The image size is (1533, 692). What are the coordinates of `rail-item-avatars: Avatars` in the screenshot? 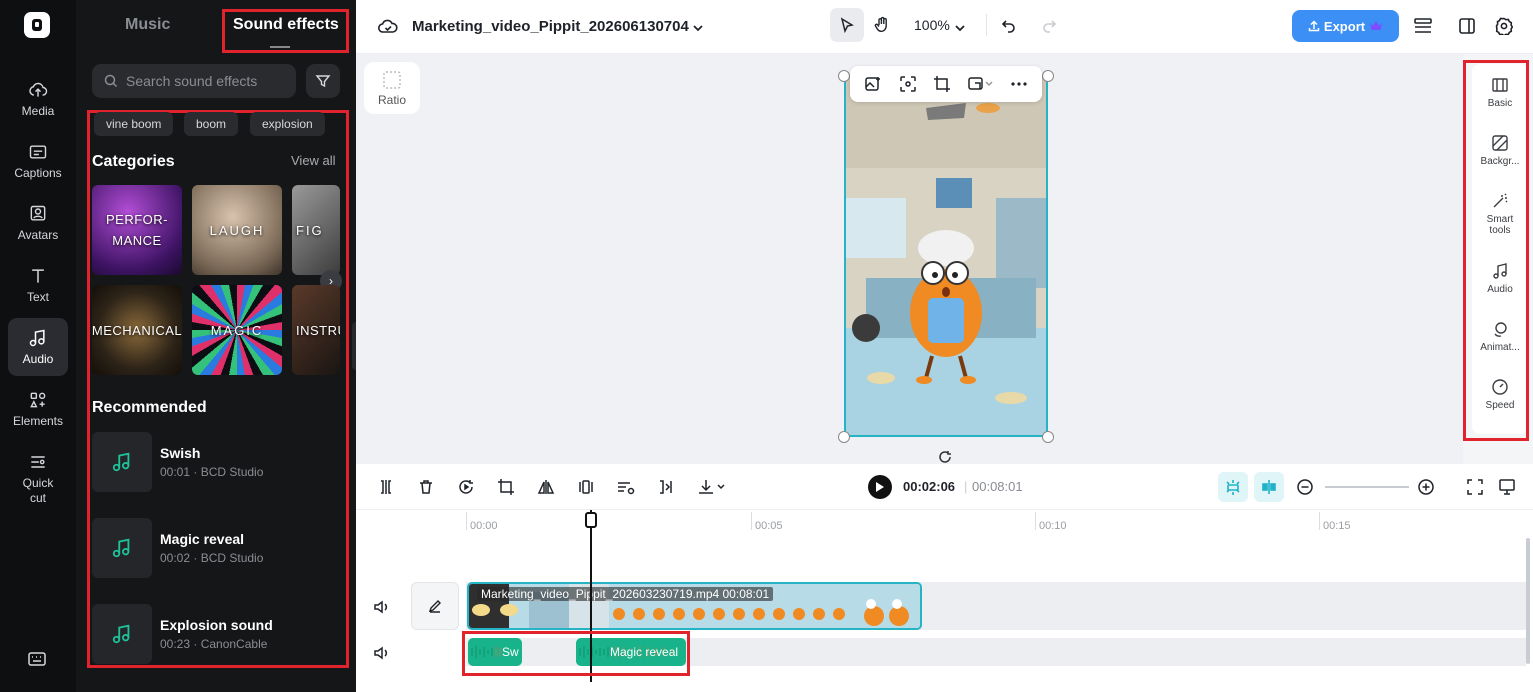 It's located at (38, 223).